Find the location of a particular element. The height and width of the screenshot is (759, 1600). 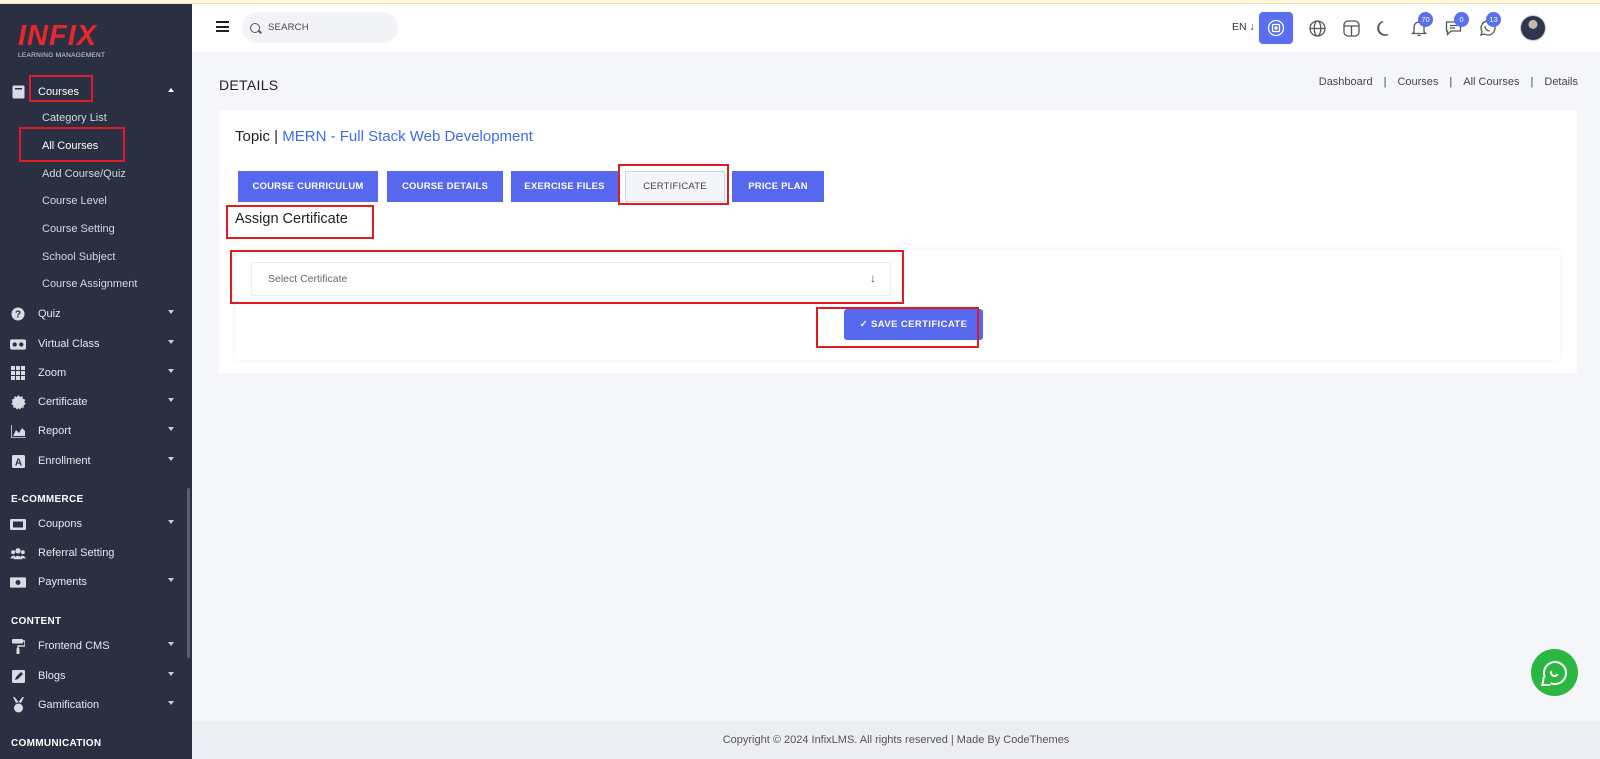

sidebar-item-zoom: Zoom is located at coordinates (96, 373).